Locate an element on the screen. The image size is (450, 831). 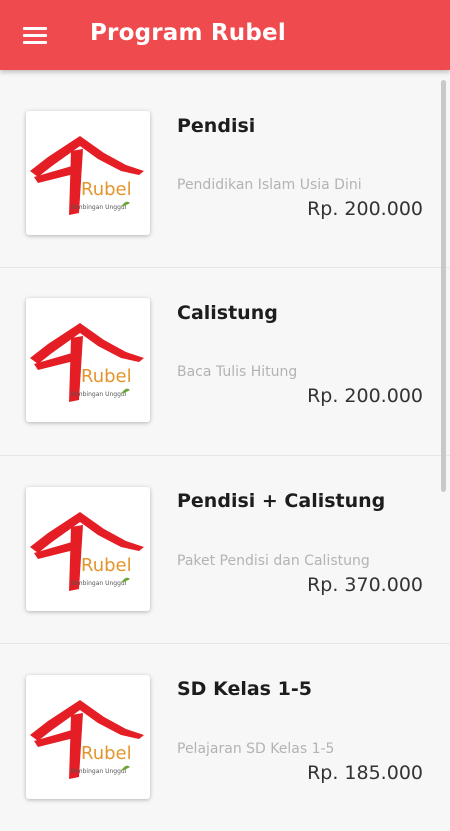
program-title: SD Kelas 1-5 is located at coordinates (244, 689).